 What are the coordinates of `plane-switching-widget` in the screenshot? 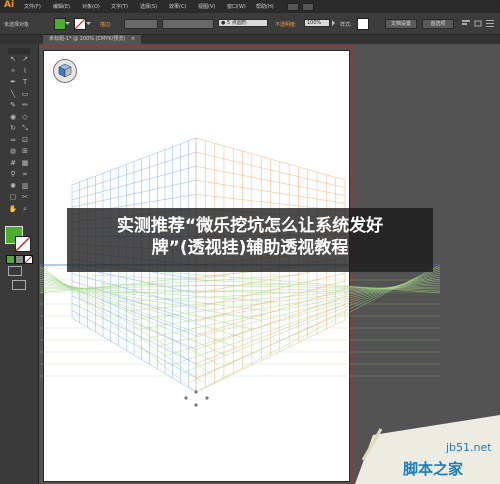 It's located at (65, 71).